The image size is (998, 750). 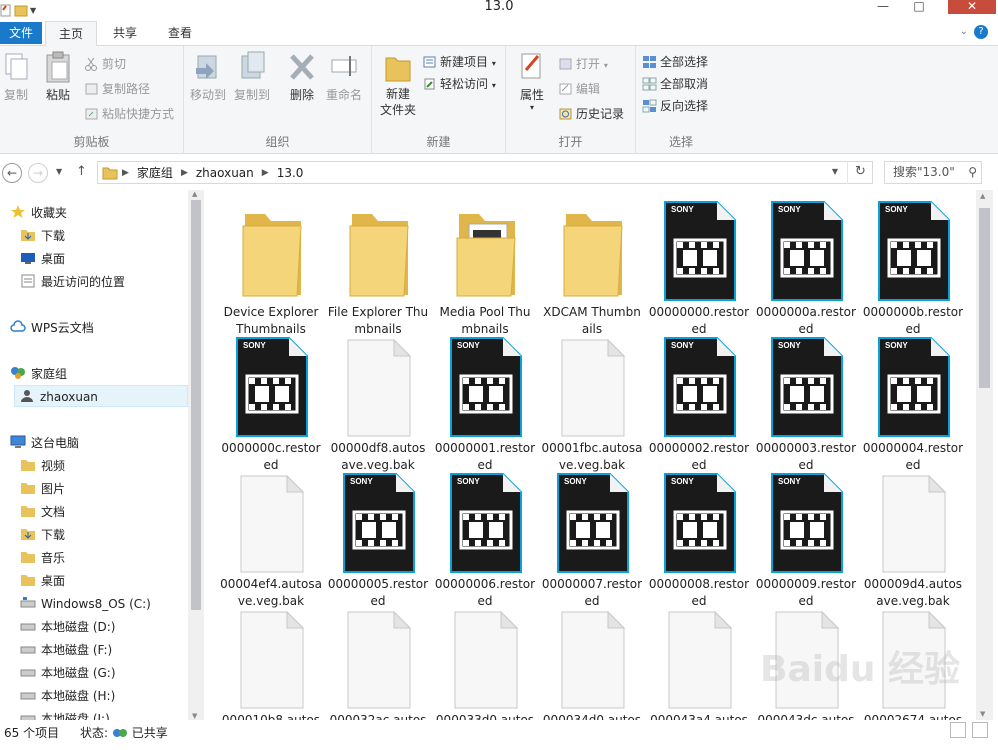 What do you see at coordinates (485, 268) in the screenshot?
I see `folder-item: Media Pool Thumbnails` at bounding box center [485, 268].